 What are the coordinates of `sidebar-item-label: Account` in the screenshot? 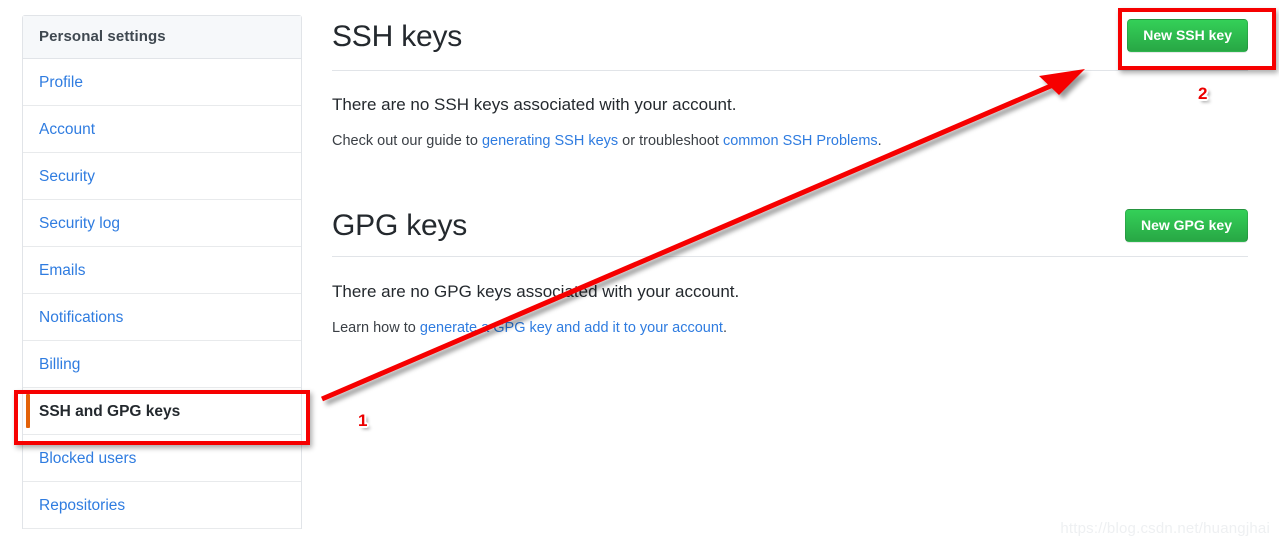 It's located at (67, 129).